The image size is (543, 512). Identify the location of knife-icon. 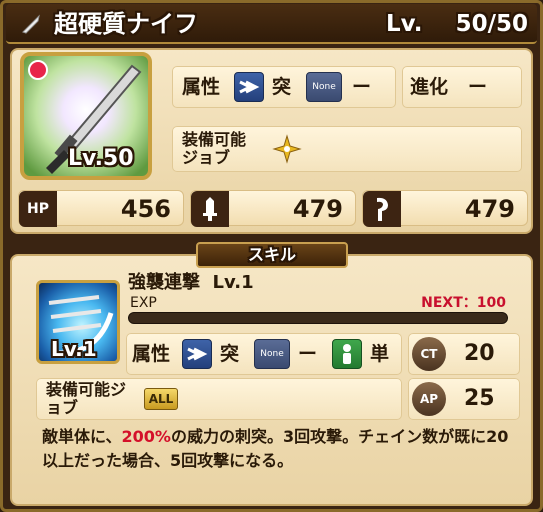
(31, 24).